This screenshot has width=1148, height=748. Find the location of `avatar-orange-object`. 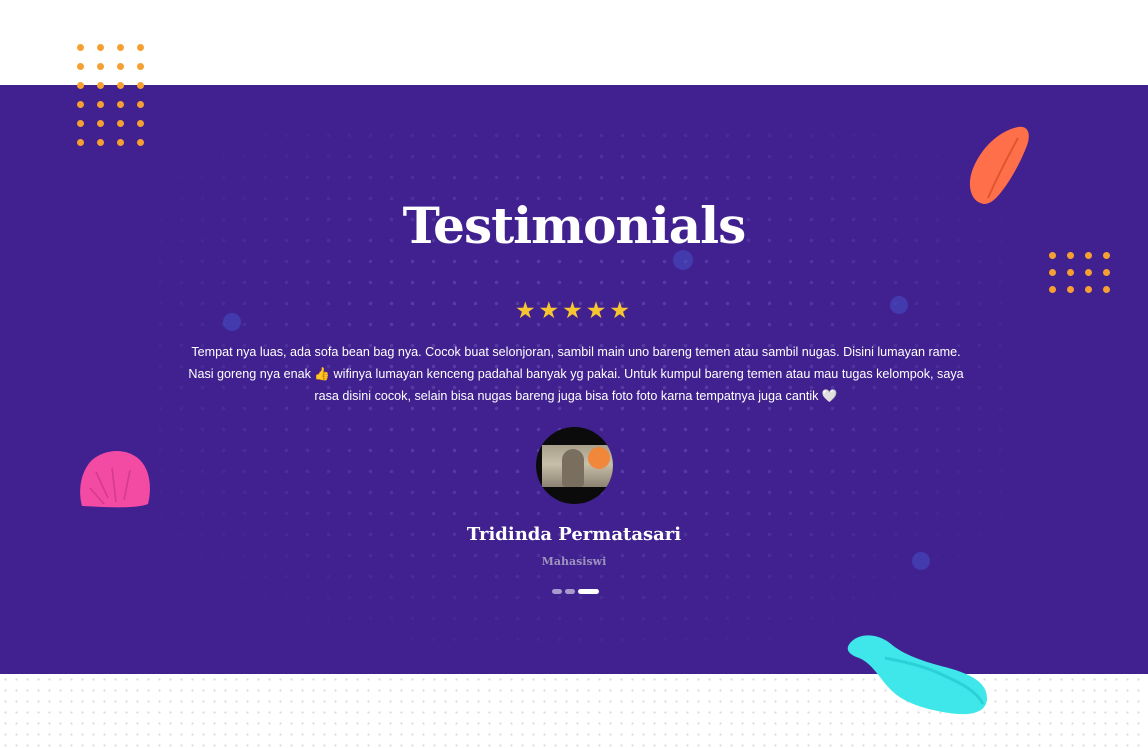

avatar-orange-object is located at coordinates (599, 458).